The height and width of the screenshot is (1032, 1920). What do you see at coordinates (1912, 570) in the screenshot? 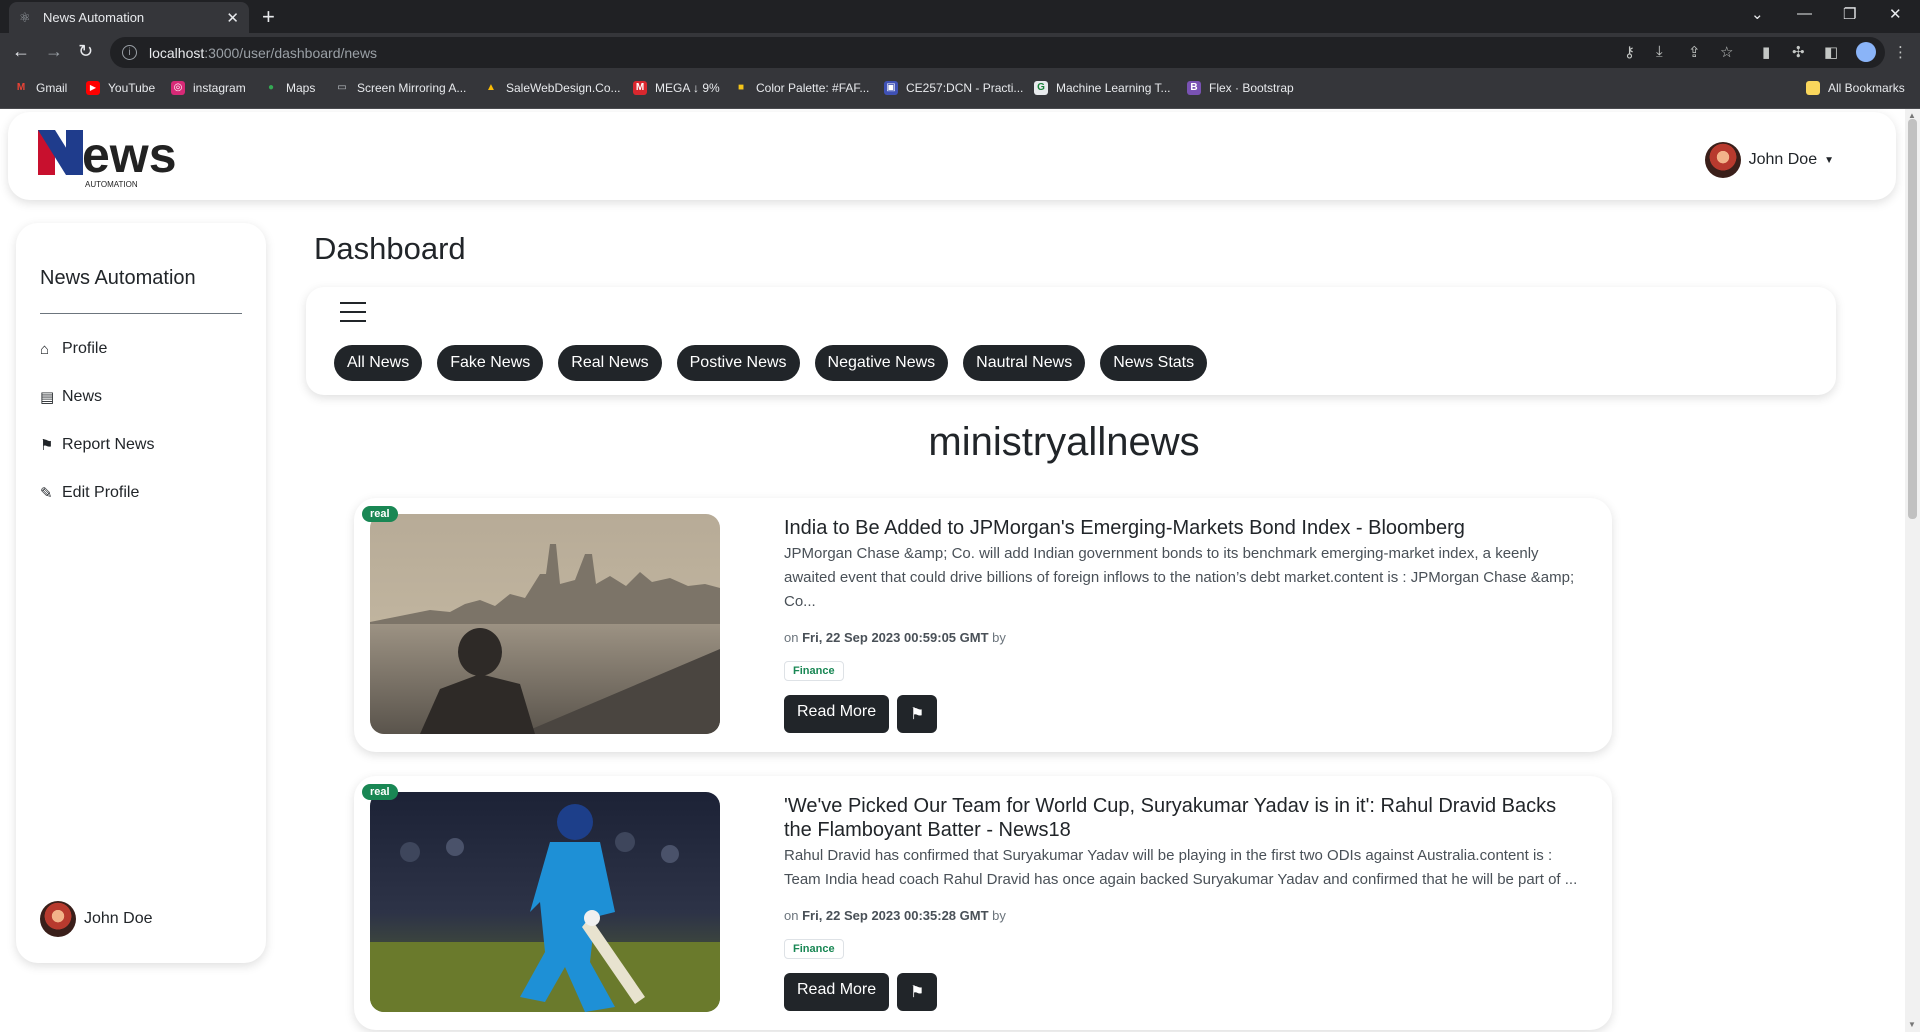
I see `page-scrollbar: ▲ ▼` at bounding box center [1912, 570].